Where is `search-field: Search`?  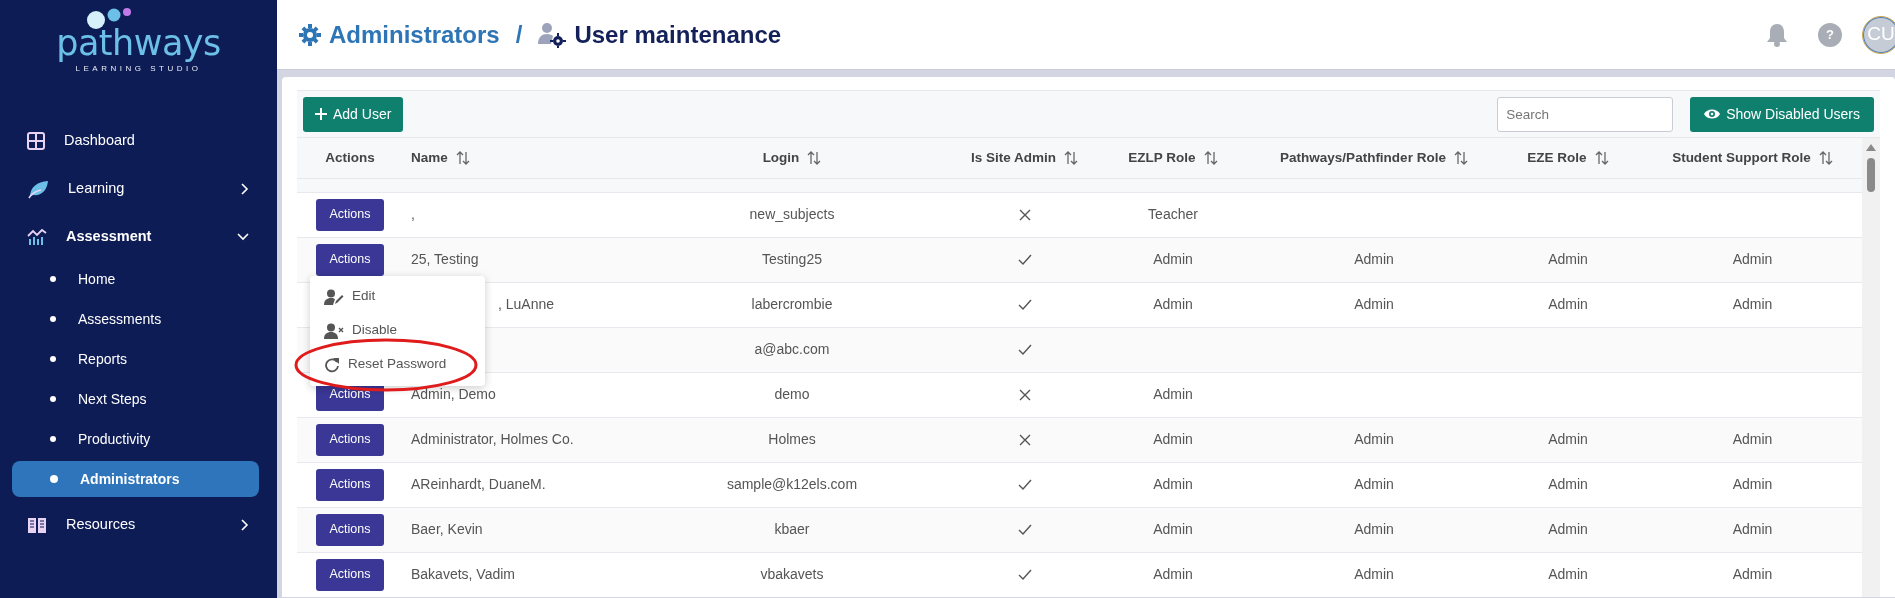
search-field: Search is located at coordinates (1585, 114).